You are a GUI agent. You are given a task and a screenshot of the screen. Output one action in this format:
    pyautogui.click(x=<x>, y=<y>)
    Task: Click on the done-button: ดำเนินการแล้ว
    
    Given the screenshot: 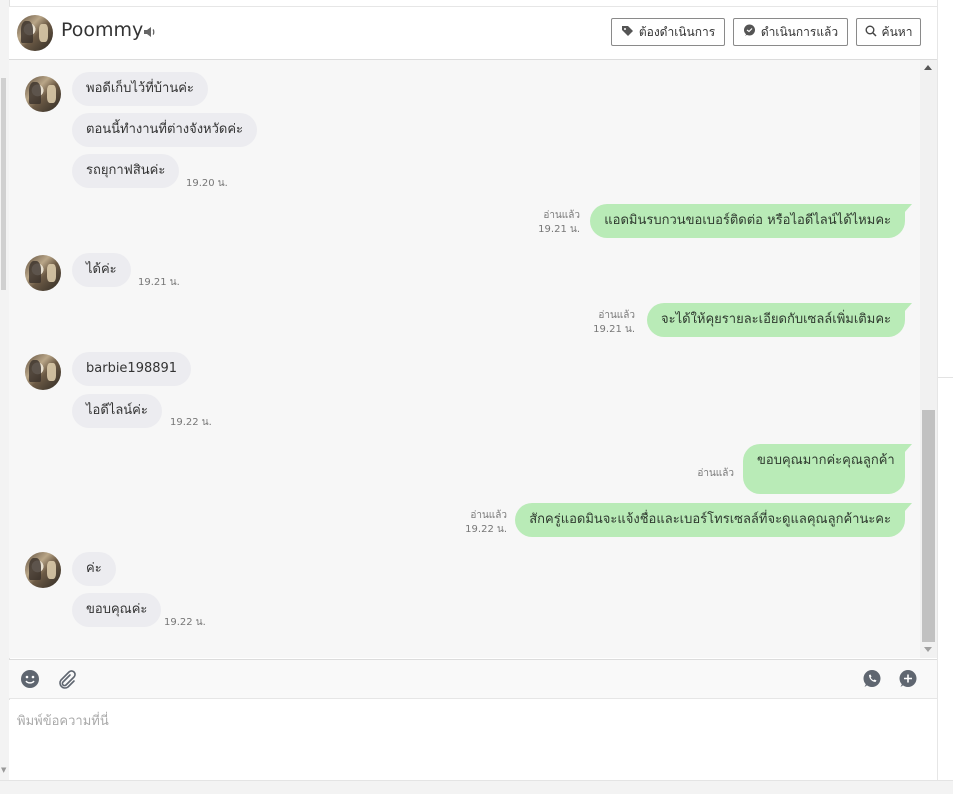 What is the action you would take?
    pyautogui.click(x=790, y=32)
    